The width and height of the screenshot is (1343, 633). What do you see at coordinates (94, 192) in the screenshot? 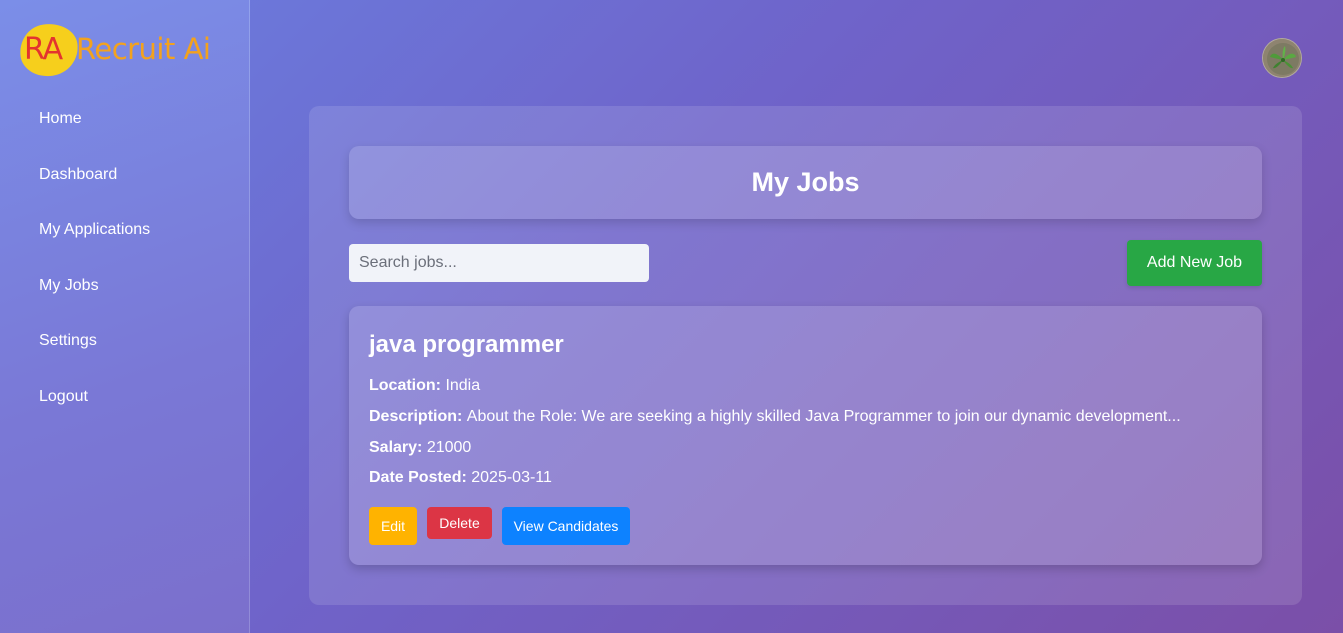
I see `sidebar-item-dashboard: Dashboard` at bounding box center [94, 192].